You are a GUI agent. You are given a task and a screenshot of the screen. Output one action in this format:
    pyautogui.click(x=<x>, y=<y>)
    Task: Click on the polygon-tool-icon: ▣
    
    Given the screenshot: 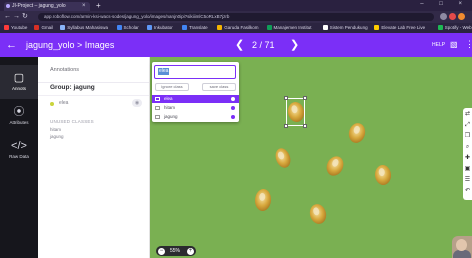 What is the action you would take?
    pyautogui.click(x=467, y=169)
    